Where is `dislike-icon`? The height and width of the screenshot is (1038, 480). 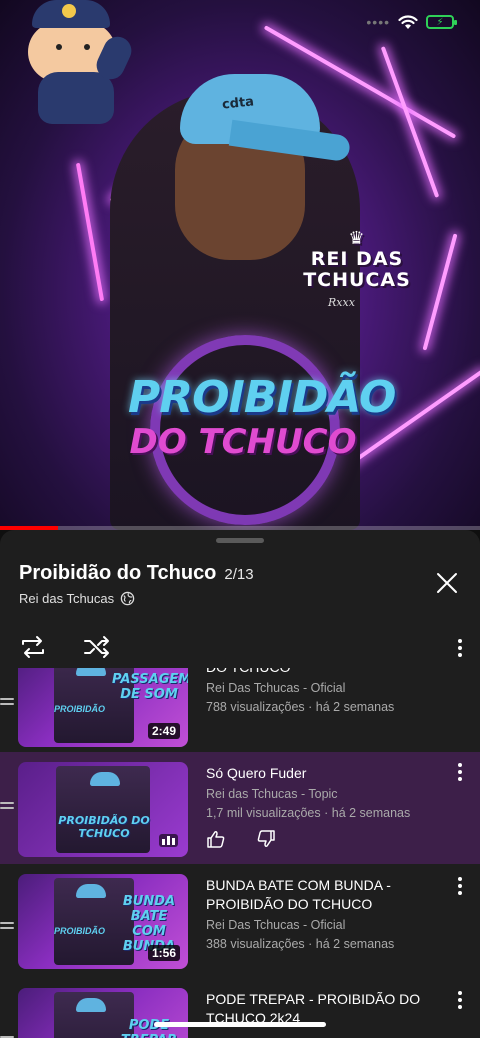 dislike-icon is located at coordinates (266, 839).